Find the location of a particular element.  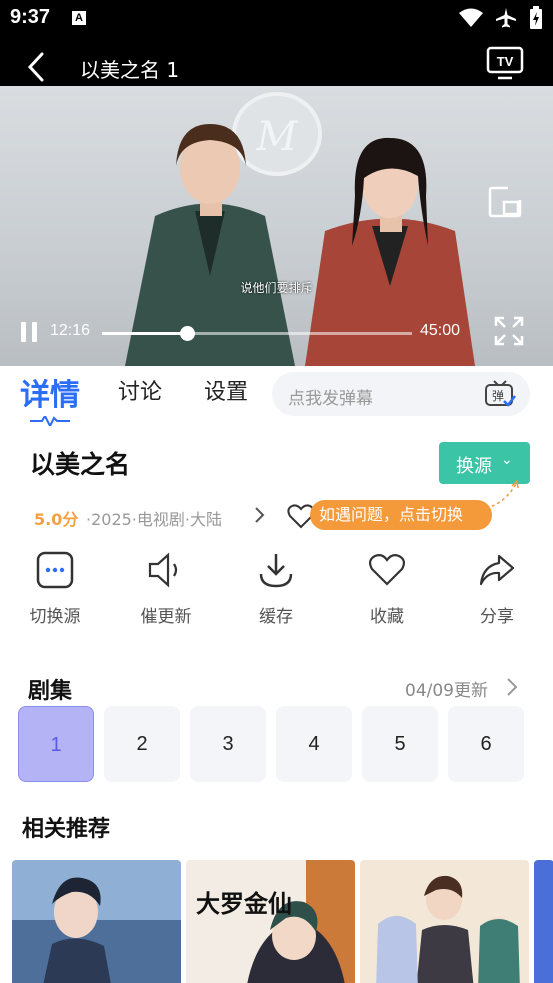

seek-bar is located at coordinates (257, 333).